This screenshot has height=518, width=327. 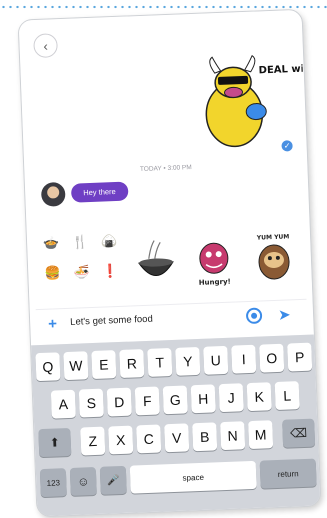 What do you see at coordinates (231, 398) in the screenshot?
I see `key-j: J` at bounding box center [231, 398].